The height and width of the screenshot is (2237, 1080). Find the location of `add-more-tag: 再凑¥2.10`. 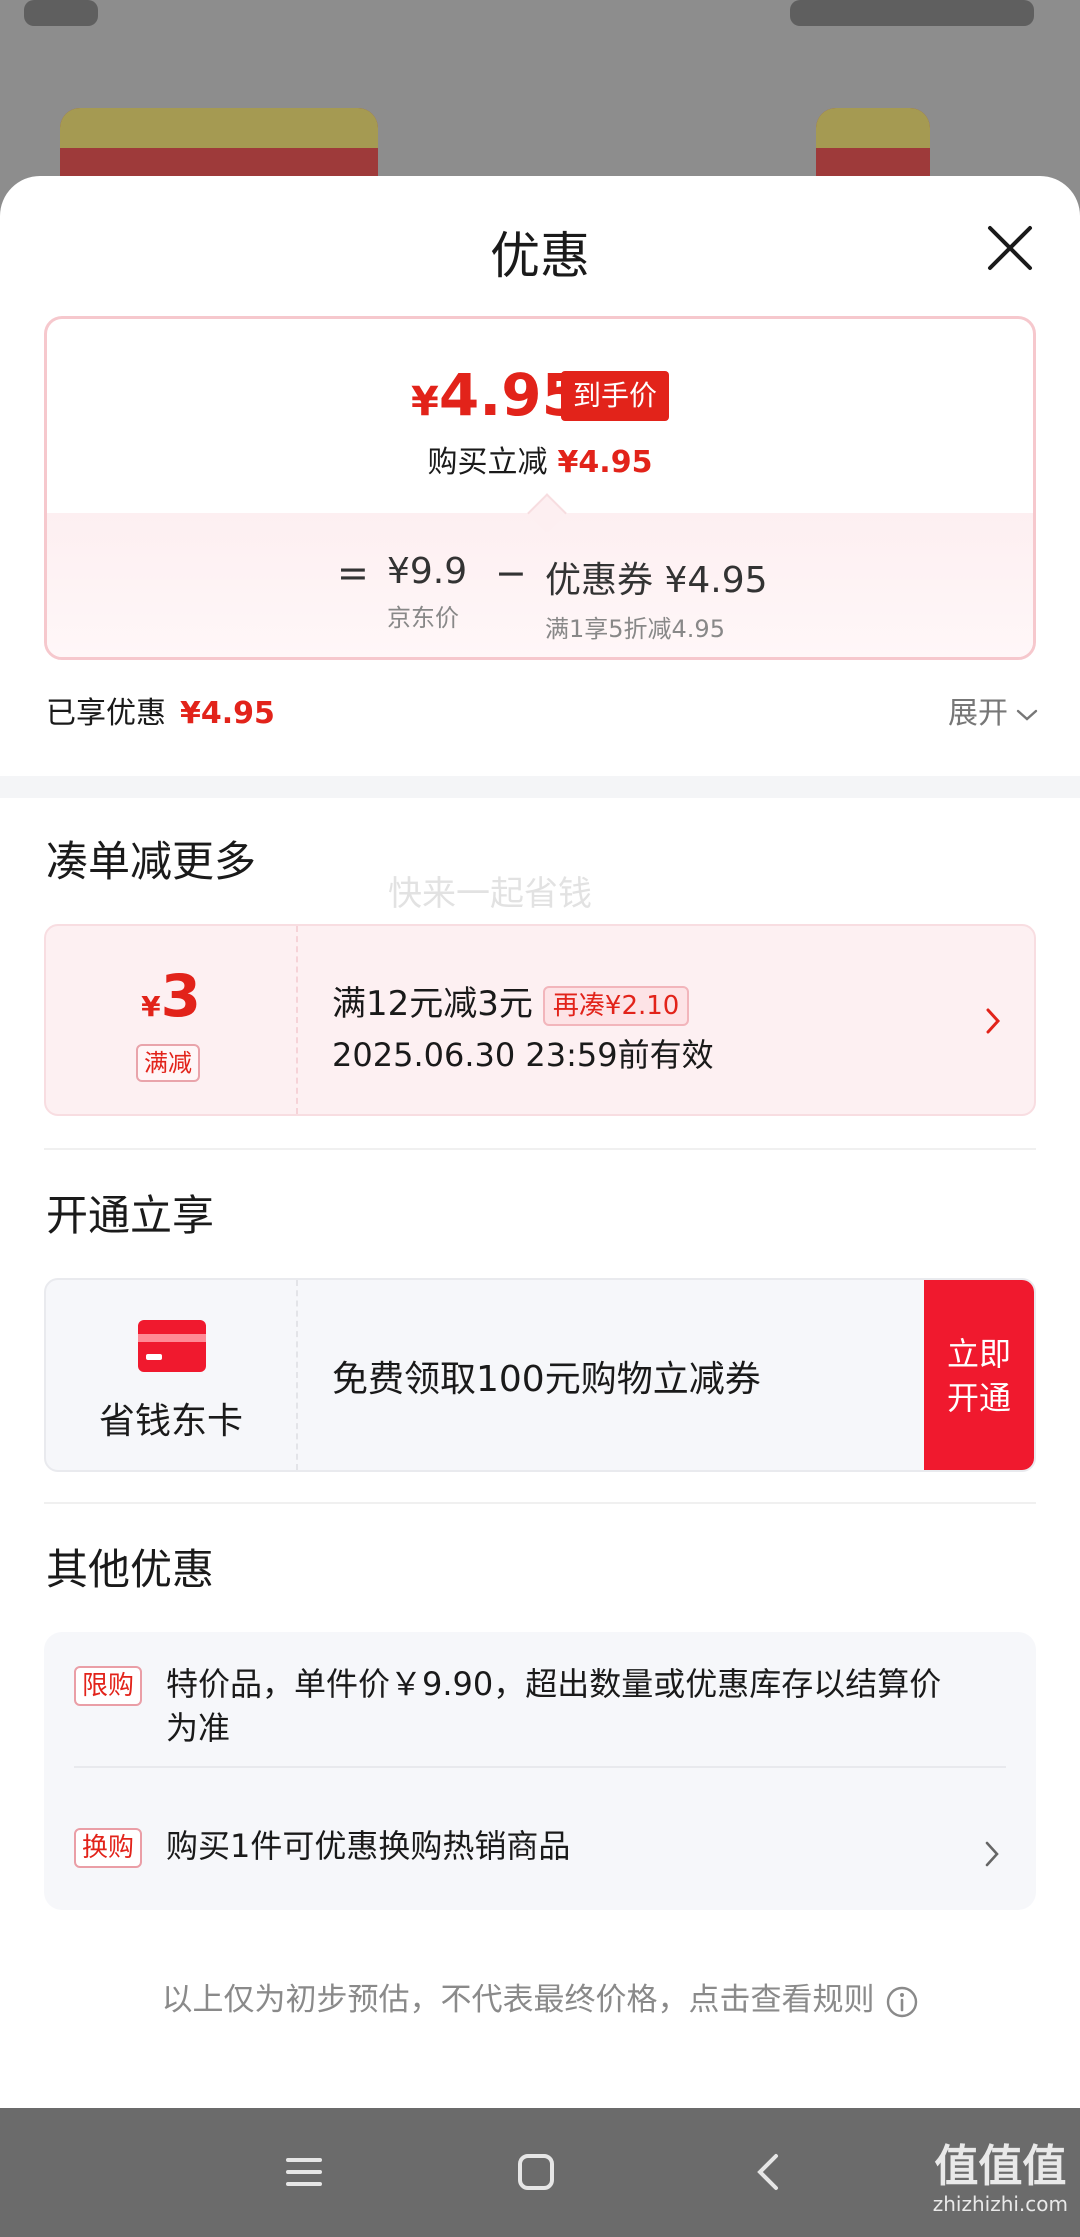

add-more-tag: 再凑¥2.10 is located at coordinates (616, 1005).